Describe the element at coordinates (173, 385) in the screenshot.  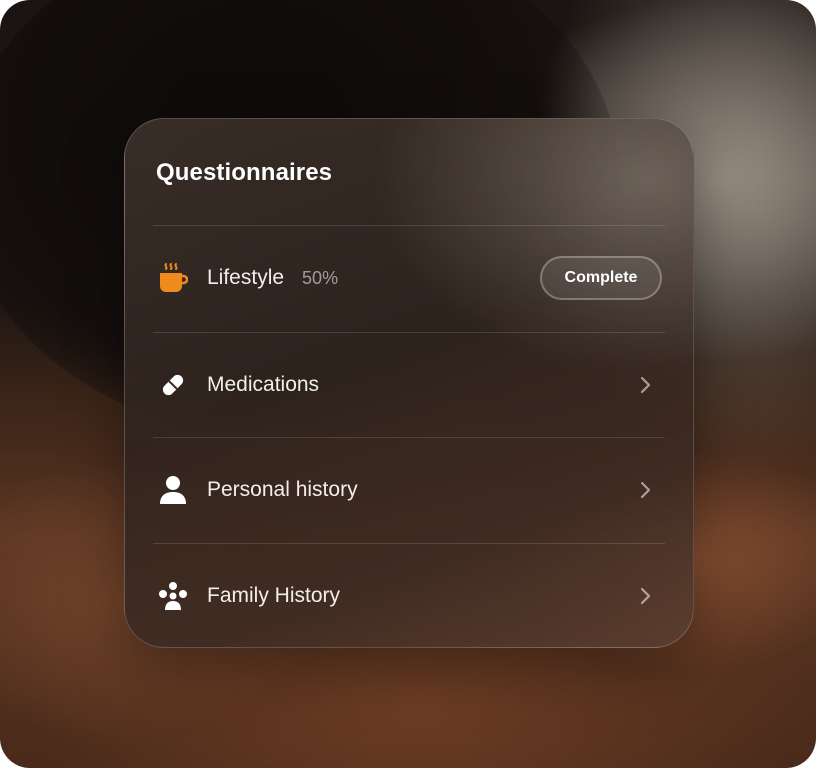
I see `pill-icon` at that location.